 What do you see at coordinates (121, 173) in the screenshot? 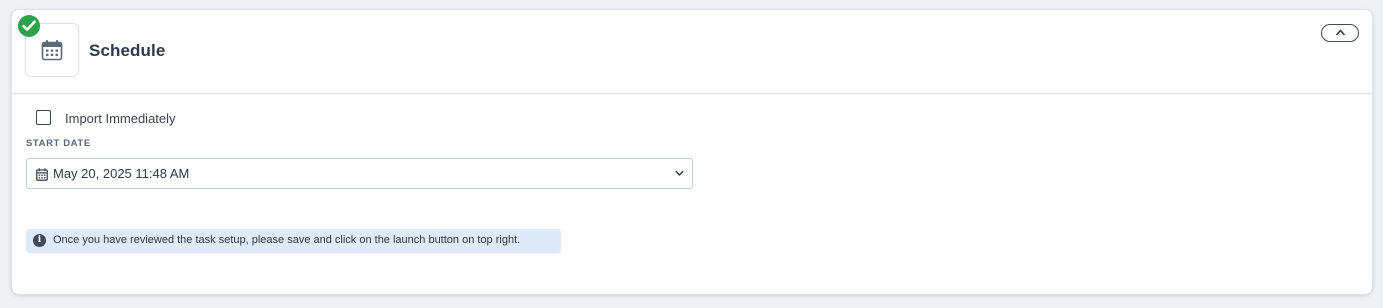
I see `start-date-value: May 20, 2025 11:48 AM` at bounding box center [121, 173].